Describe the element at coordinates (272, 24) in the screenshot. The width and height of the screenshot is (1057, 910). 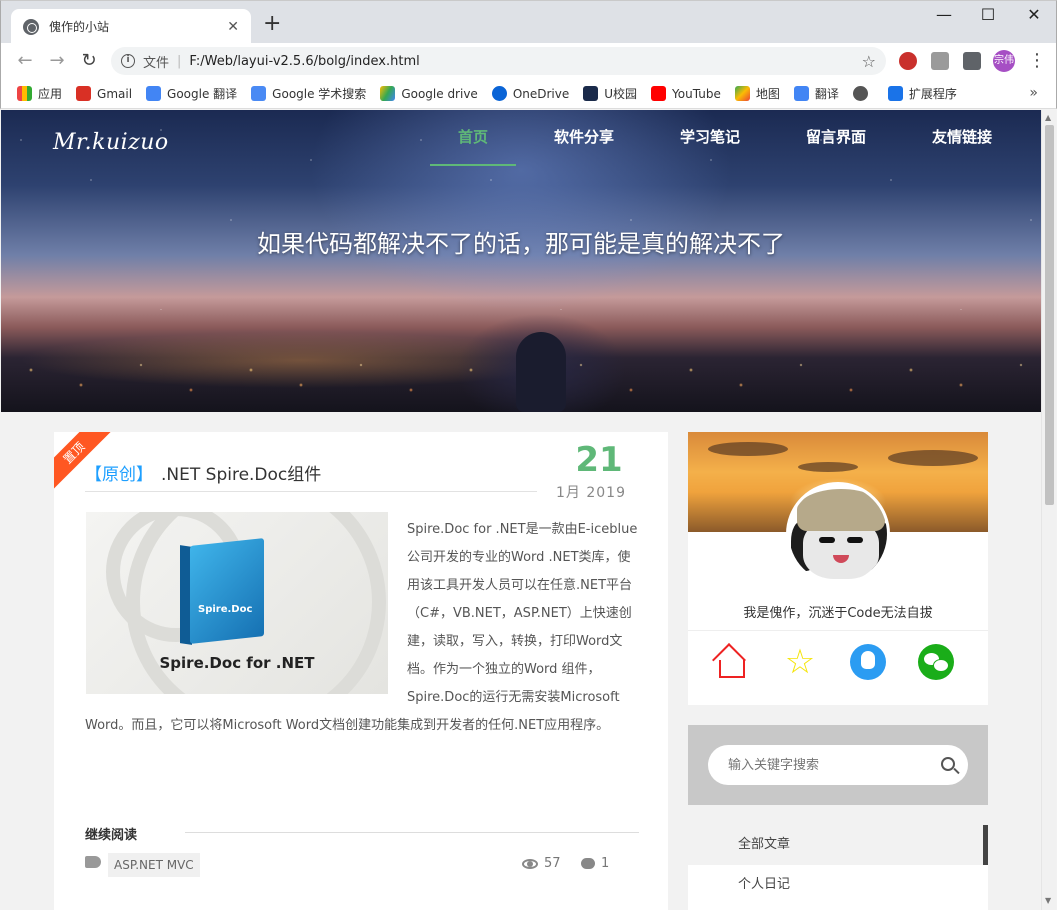
I see `new-tab-button: +` at that location.